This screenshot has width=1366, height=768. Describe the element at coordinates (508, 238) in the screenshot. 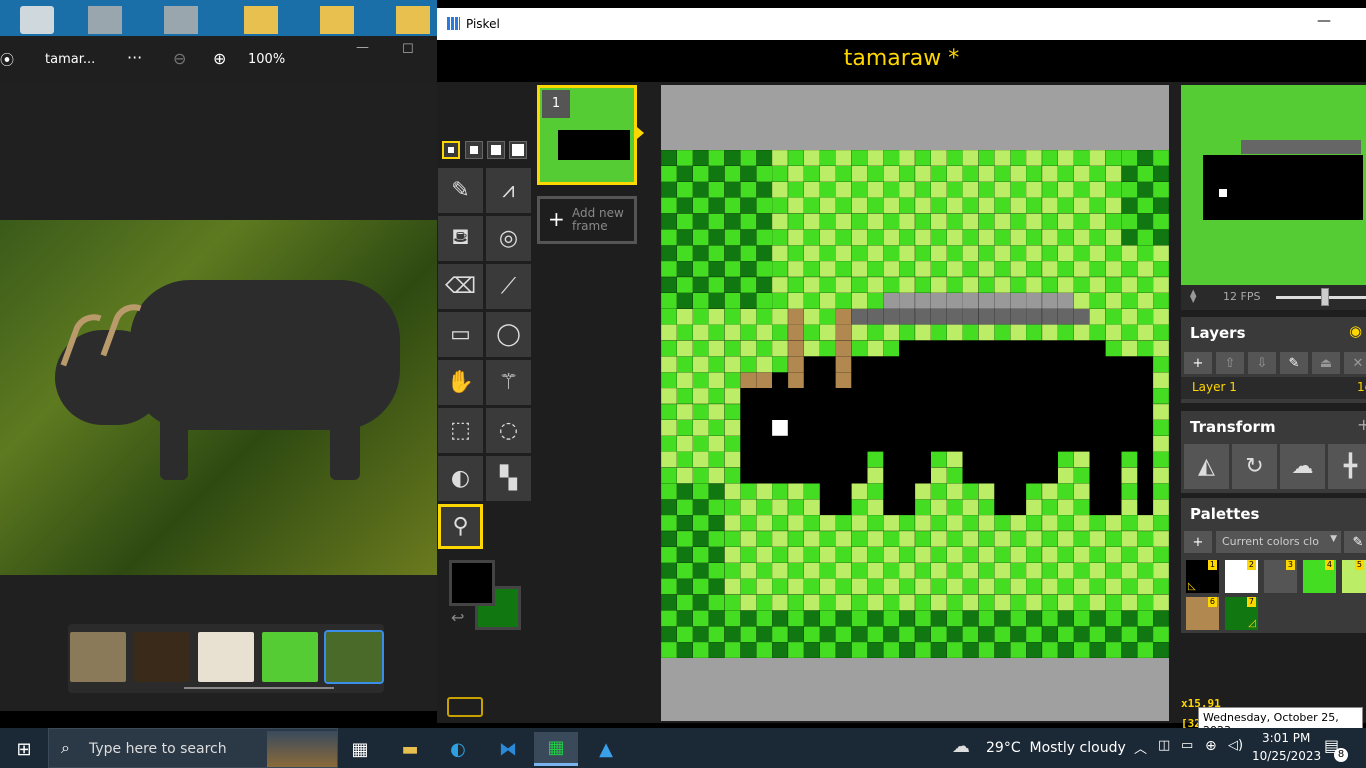

I see `paint-same-color-icon: ◎` at that location.